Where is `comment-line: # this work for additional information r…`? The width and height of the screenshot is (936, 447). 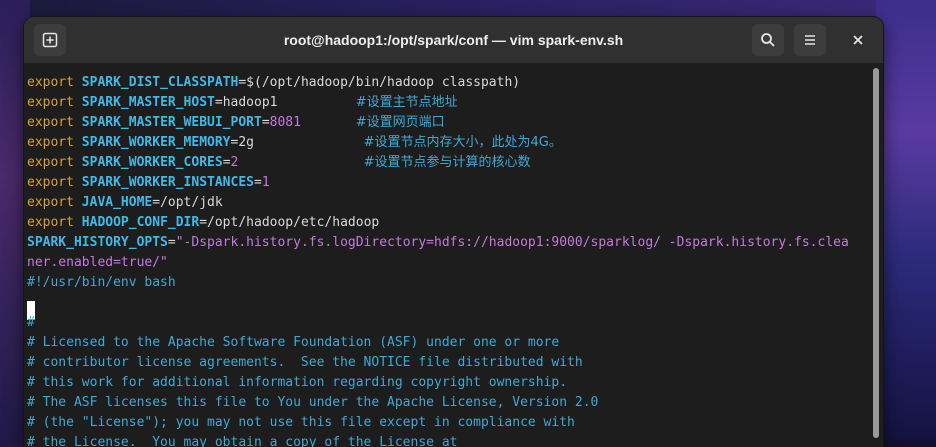
comment-line: # this work for additional information r… is located at coordinates (297, 382).